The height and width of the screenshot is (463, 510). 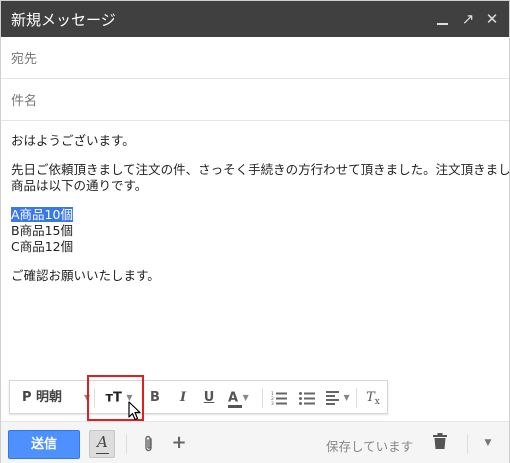 What do you see at coordinates (333, 398) in the screenshot?
I see `align-icon` at bounding box center [333, 398].